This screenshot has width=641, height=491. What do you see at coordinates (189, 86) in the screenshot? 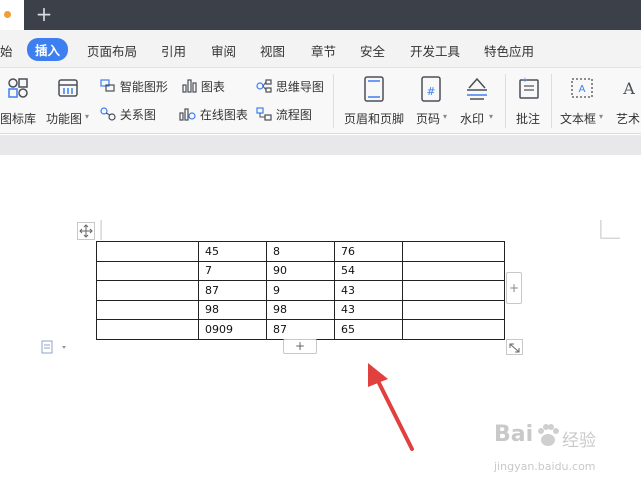
I see `bar-chart-icon` at bounding box center [189, 86].